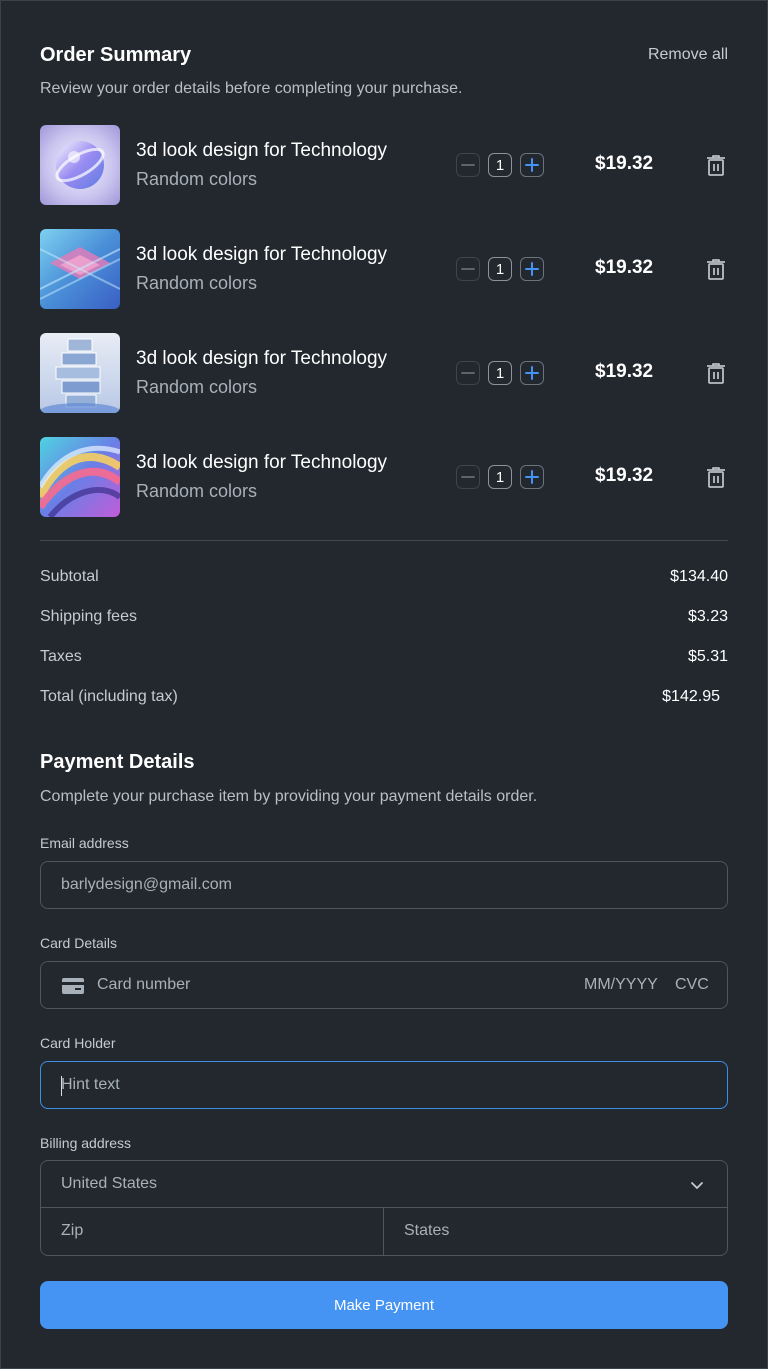 This screenshot has height=1369, width=768. Describe the element at coordinates (84, 843) in the screenshot. I see `email-label: Email address` at that location.